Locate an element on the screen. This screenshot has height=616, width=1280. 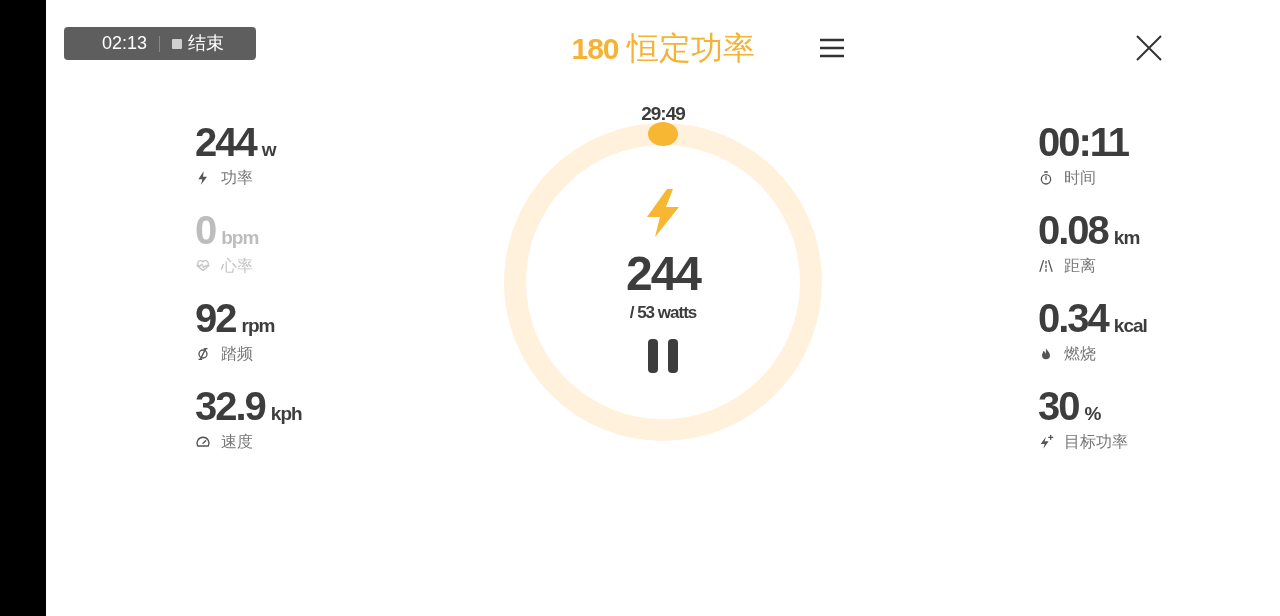
metric-value: 0 is located at coordinates (205, 230).